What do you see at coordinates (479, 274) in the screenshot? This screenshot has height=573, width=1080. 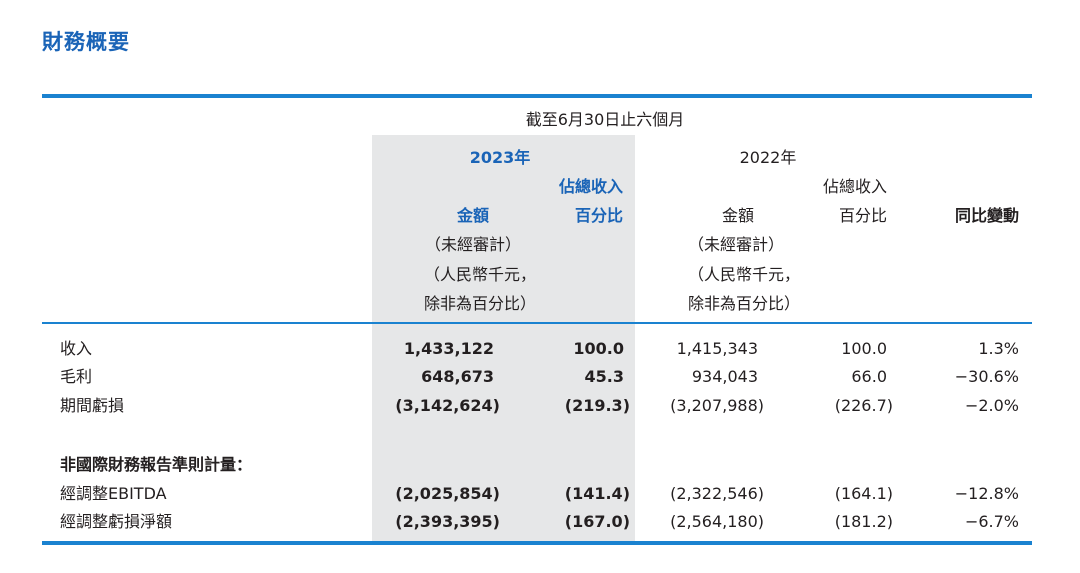 I see `amount-note2-2023: （人民幣千元，` at bounding box center [479, 274].